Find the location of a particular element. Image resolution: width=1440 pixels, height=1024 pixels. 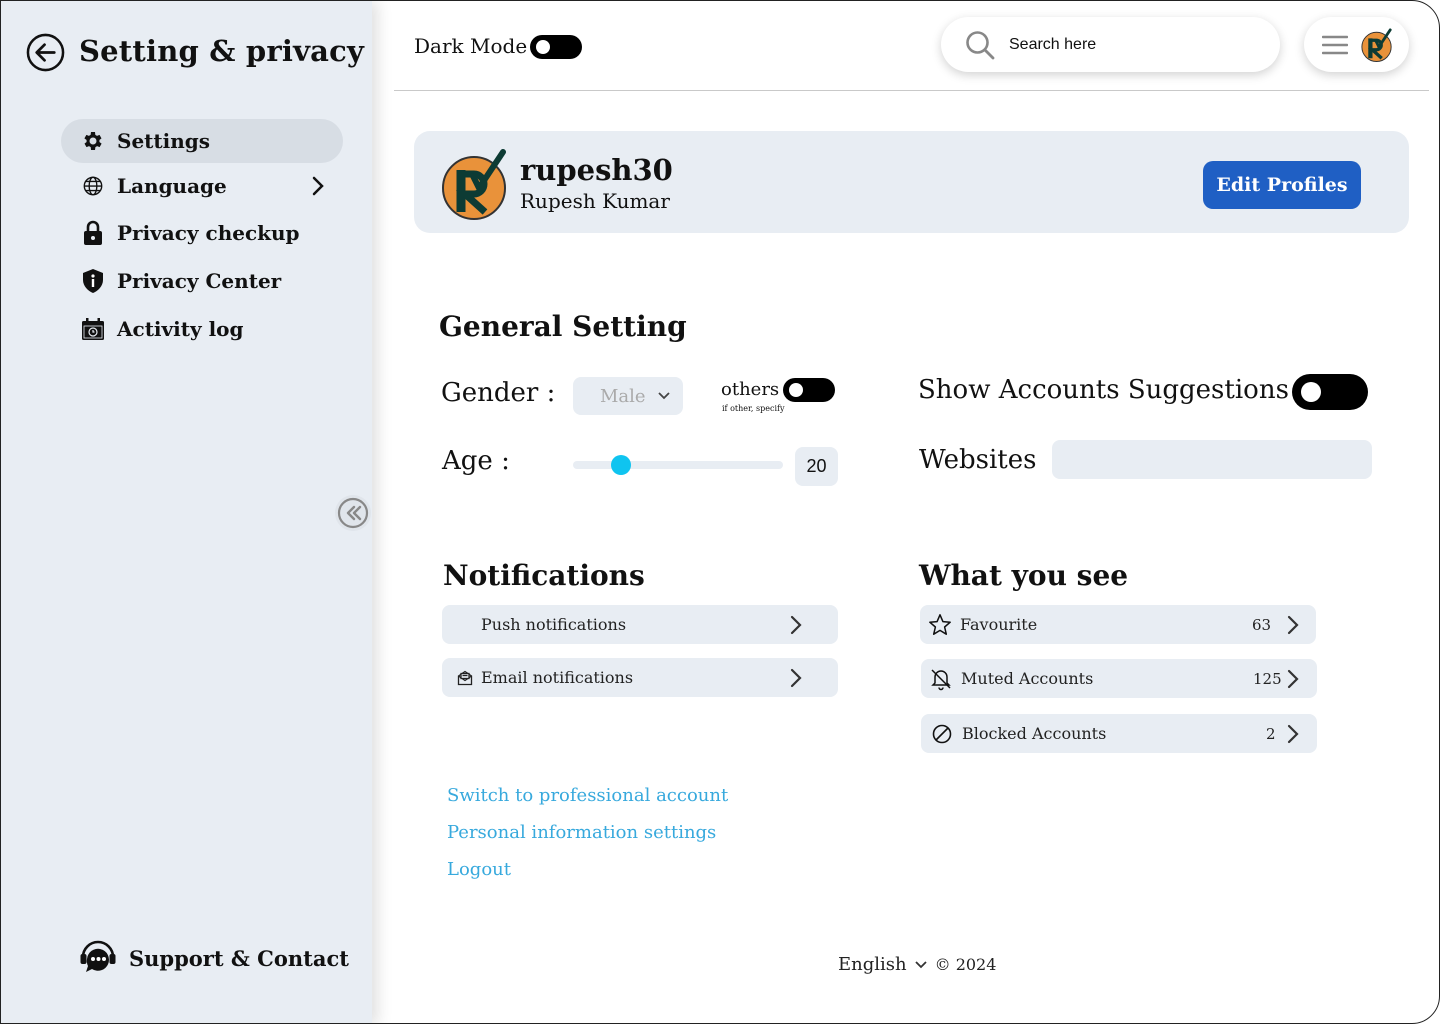

collapse-sidebar-button is located at coordinates (353, 513).